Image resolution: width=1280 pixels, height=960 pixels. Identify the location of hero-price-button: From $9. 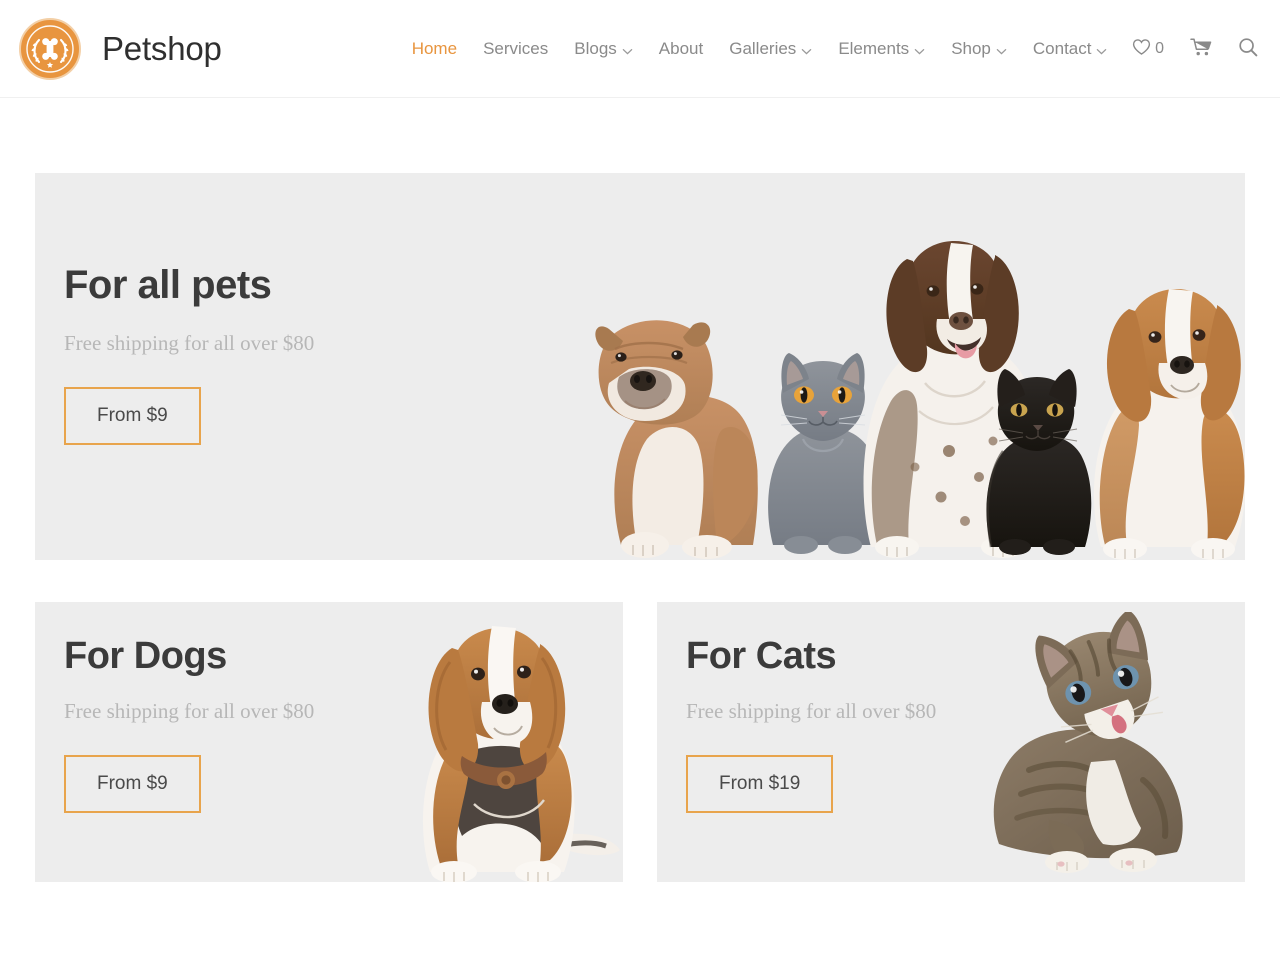
(132, 416).